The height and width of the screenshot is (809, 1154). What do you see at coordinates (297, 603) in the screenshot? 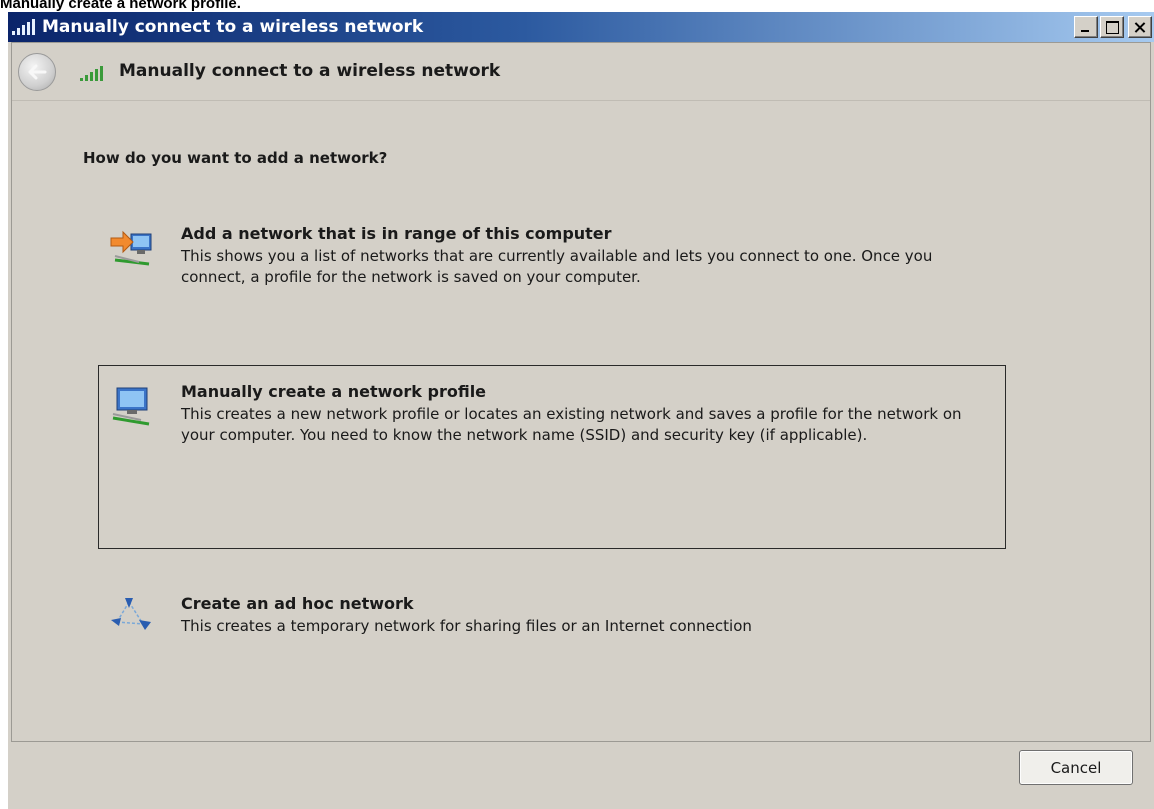
I see `option-title: Create an ad hoc network` at bounding box center [297, 603].